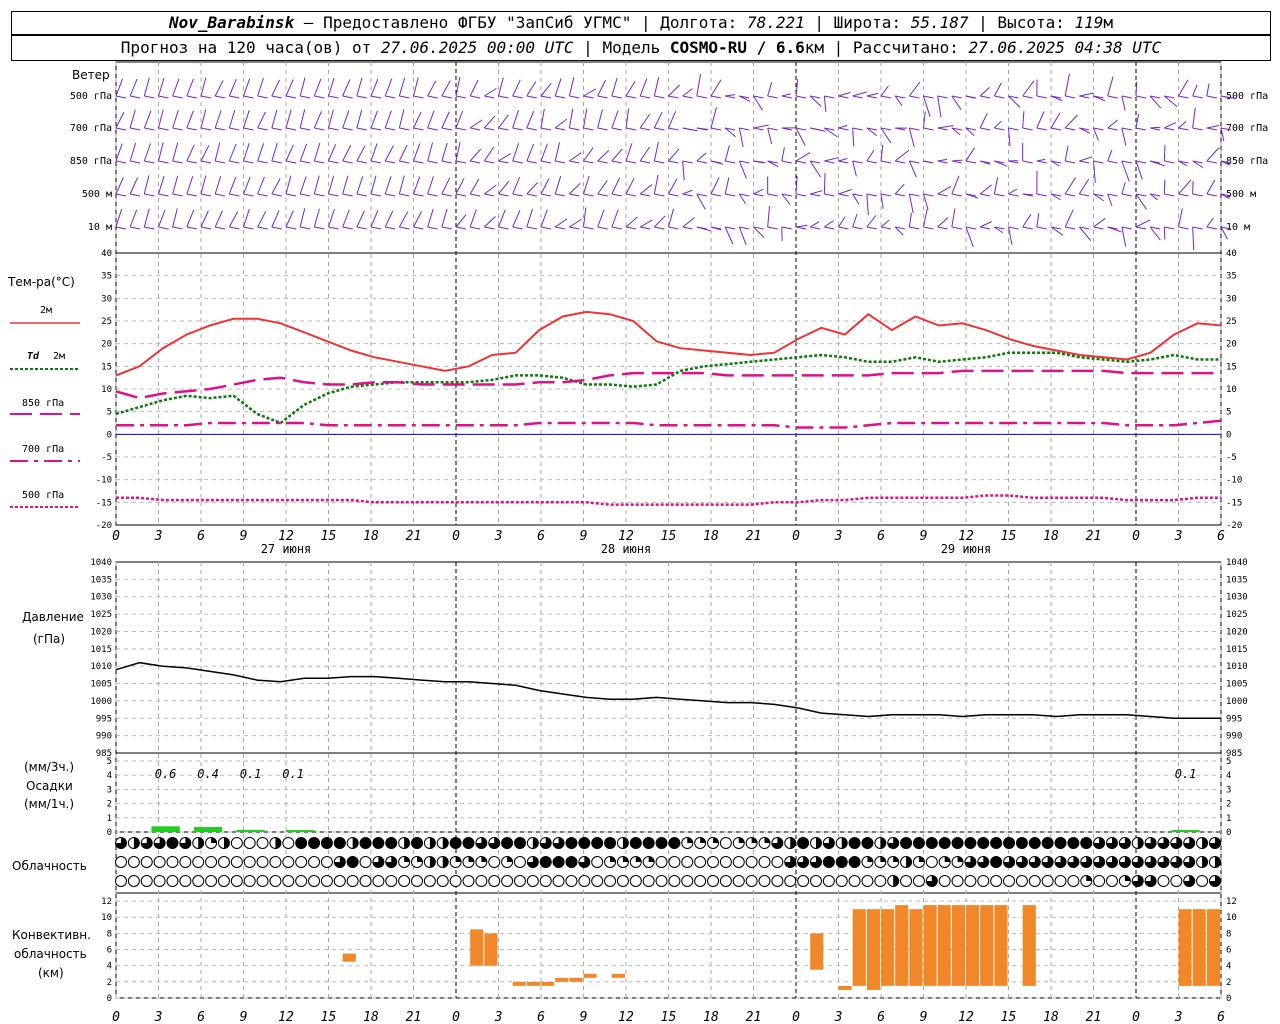 The width and height of the screenshot is (1280, 1024). Describe the element at coordinates (106, 390) in the screenshot. I see `temp-tick-left: 10` at that location.